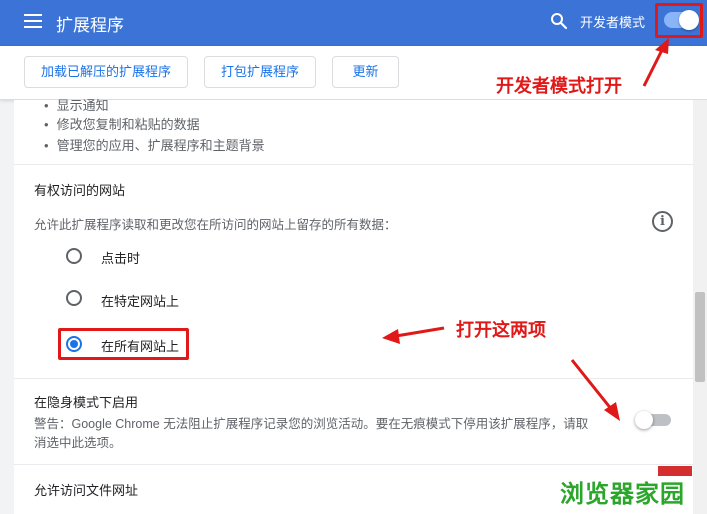  Describe the element at coordinates (80, 190) in the screenshot. I see `site-access-title: 有权访问的网站` at that location.